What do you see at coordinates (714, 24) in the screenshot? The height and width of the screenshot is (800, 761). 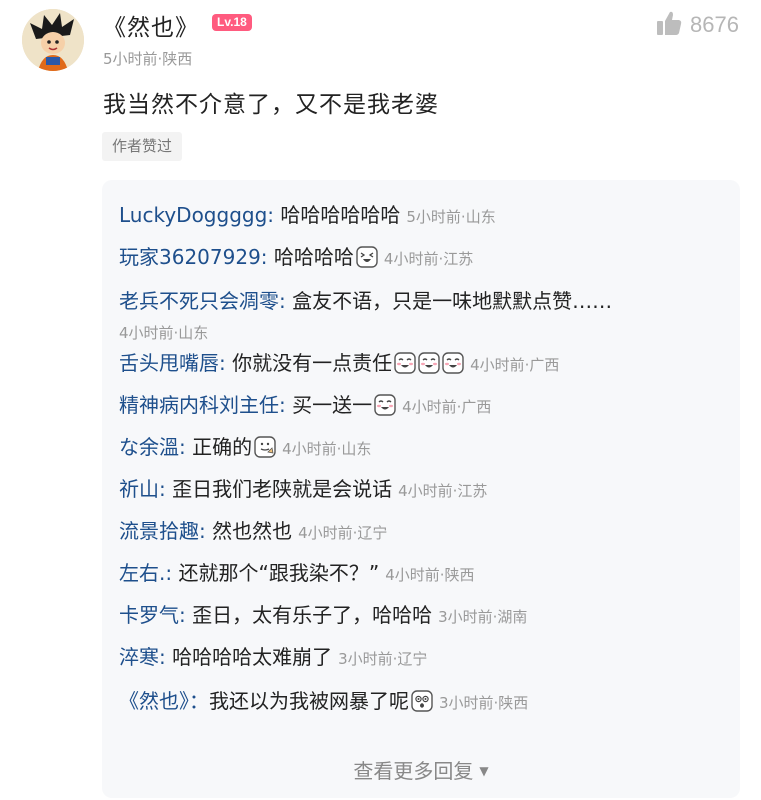 I see `like-count: 8676` at bounding box center [714, 24].